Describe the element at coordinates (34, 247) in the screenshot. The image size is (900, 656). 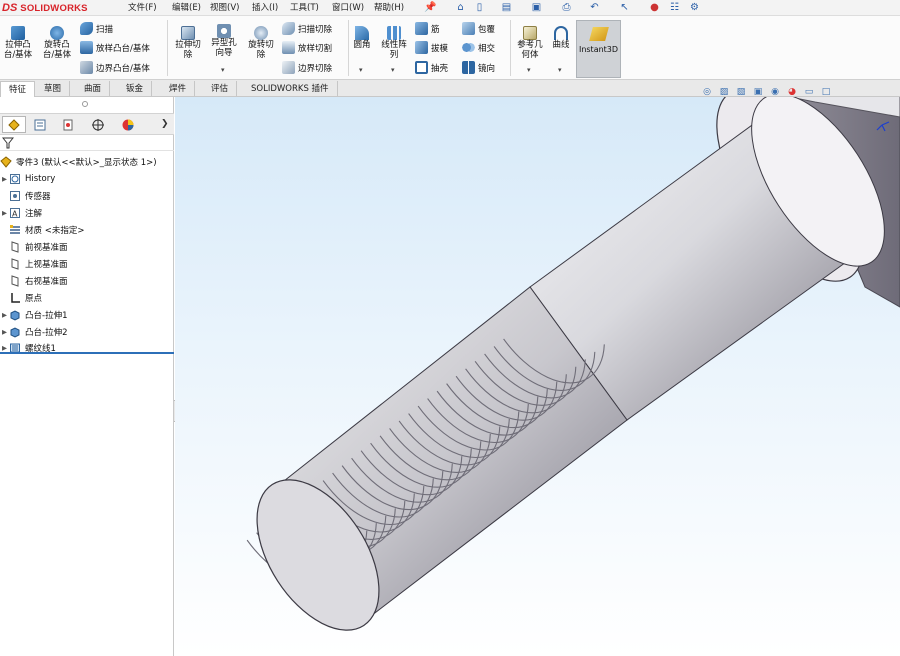
I see `tree-item-front-plane: 前视基准面` at that location.